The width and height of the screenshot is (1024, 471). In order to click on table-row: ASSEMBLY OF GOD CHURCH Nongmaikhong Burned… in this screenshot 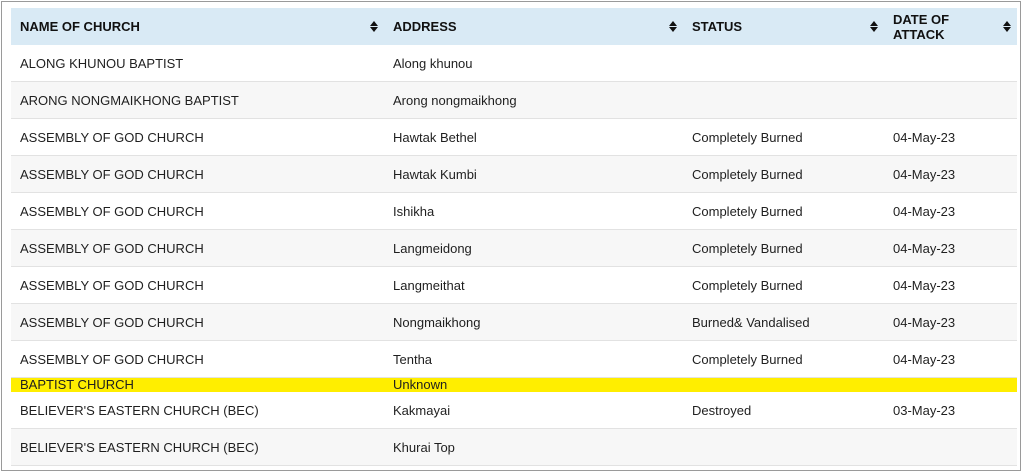, I will do `click(514, 322)`.